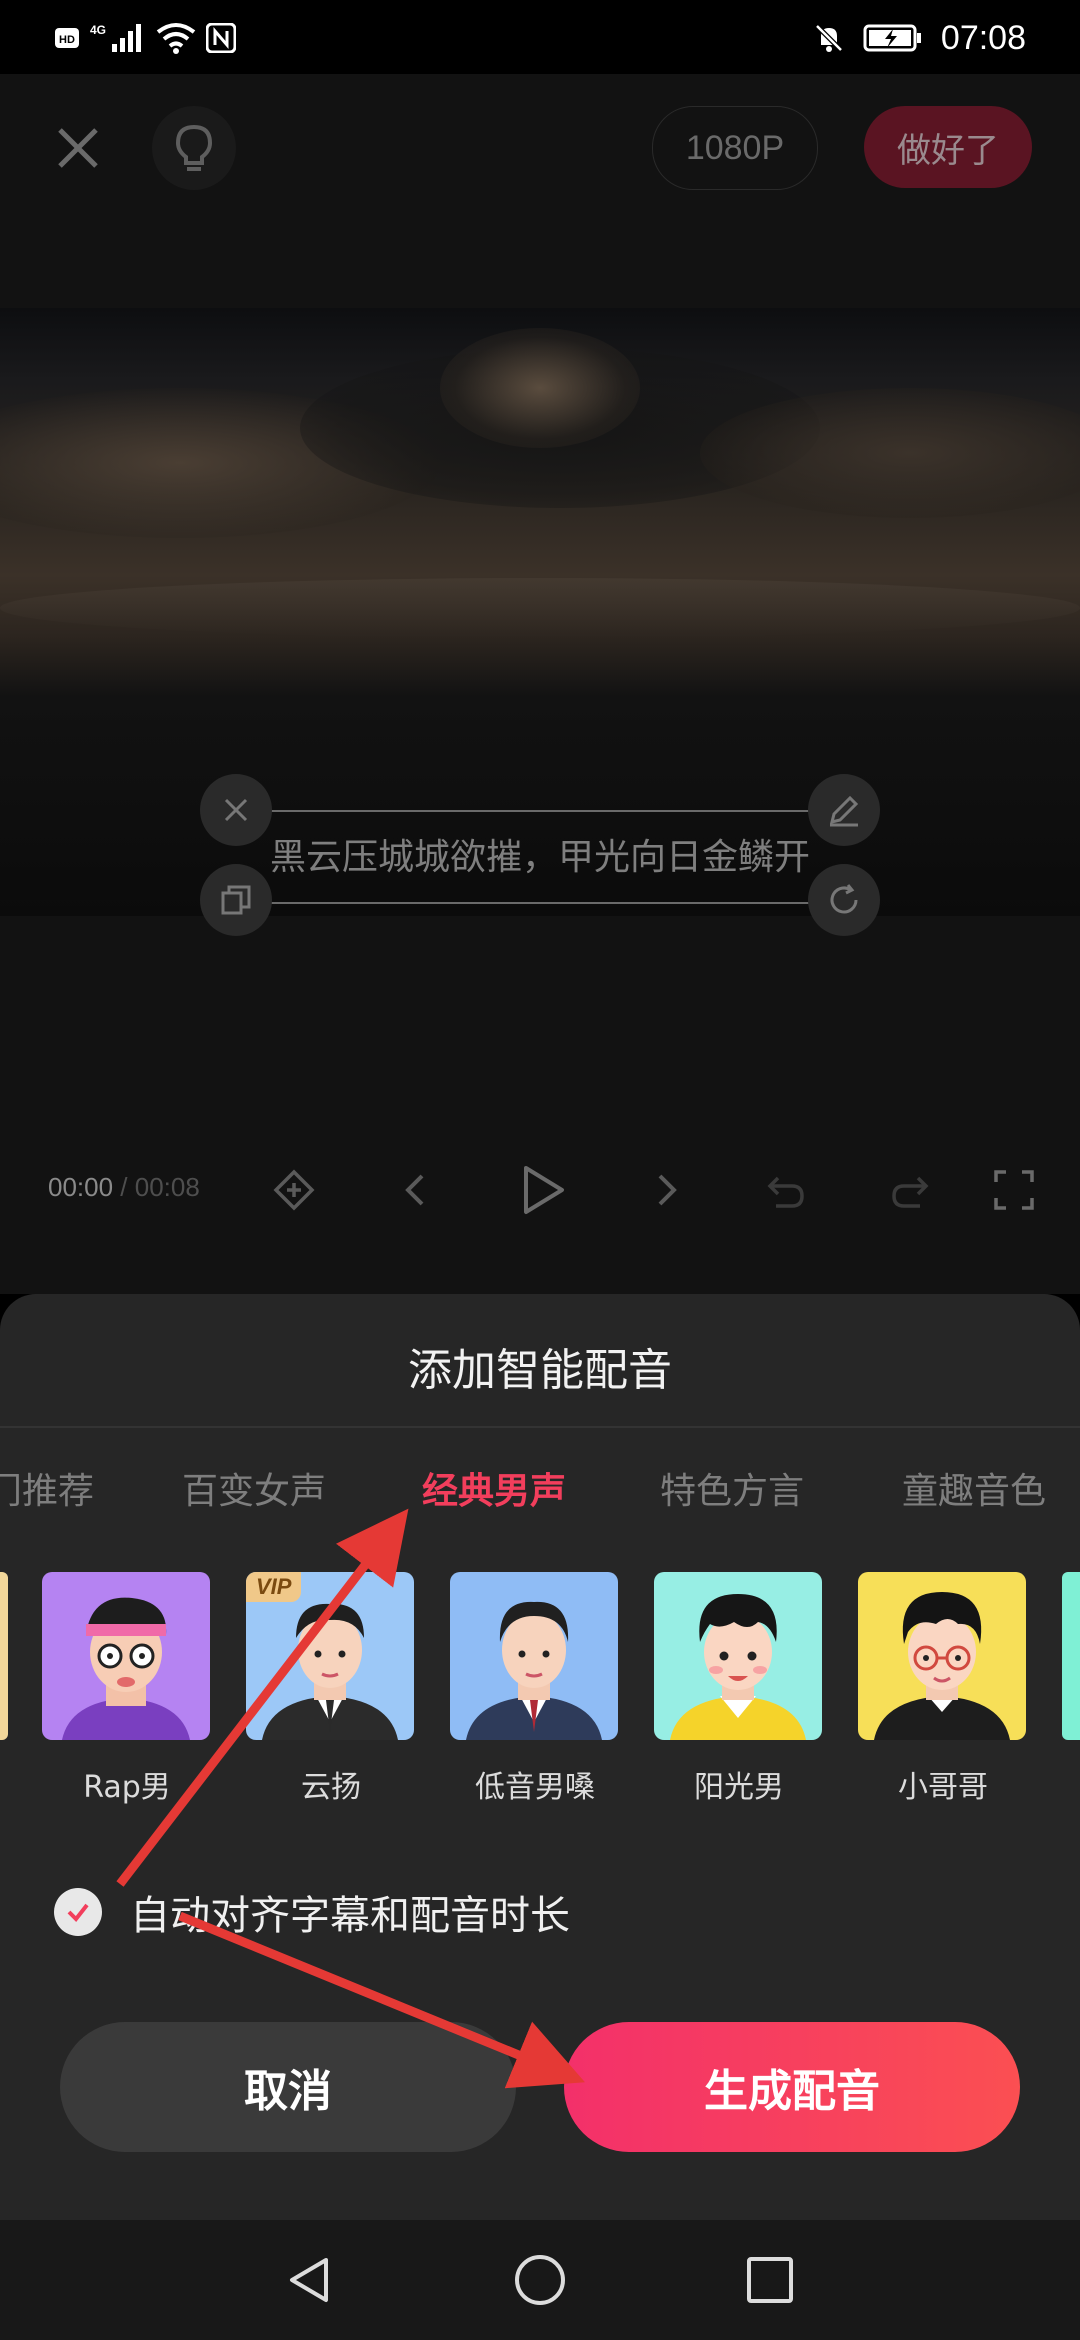 The width and height of the screenshot is (1080, 2340). I want to click on voice-name: 云扬, so click(331, 1787).